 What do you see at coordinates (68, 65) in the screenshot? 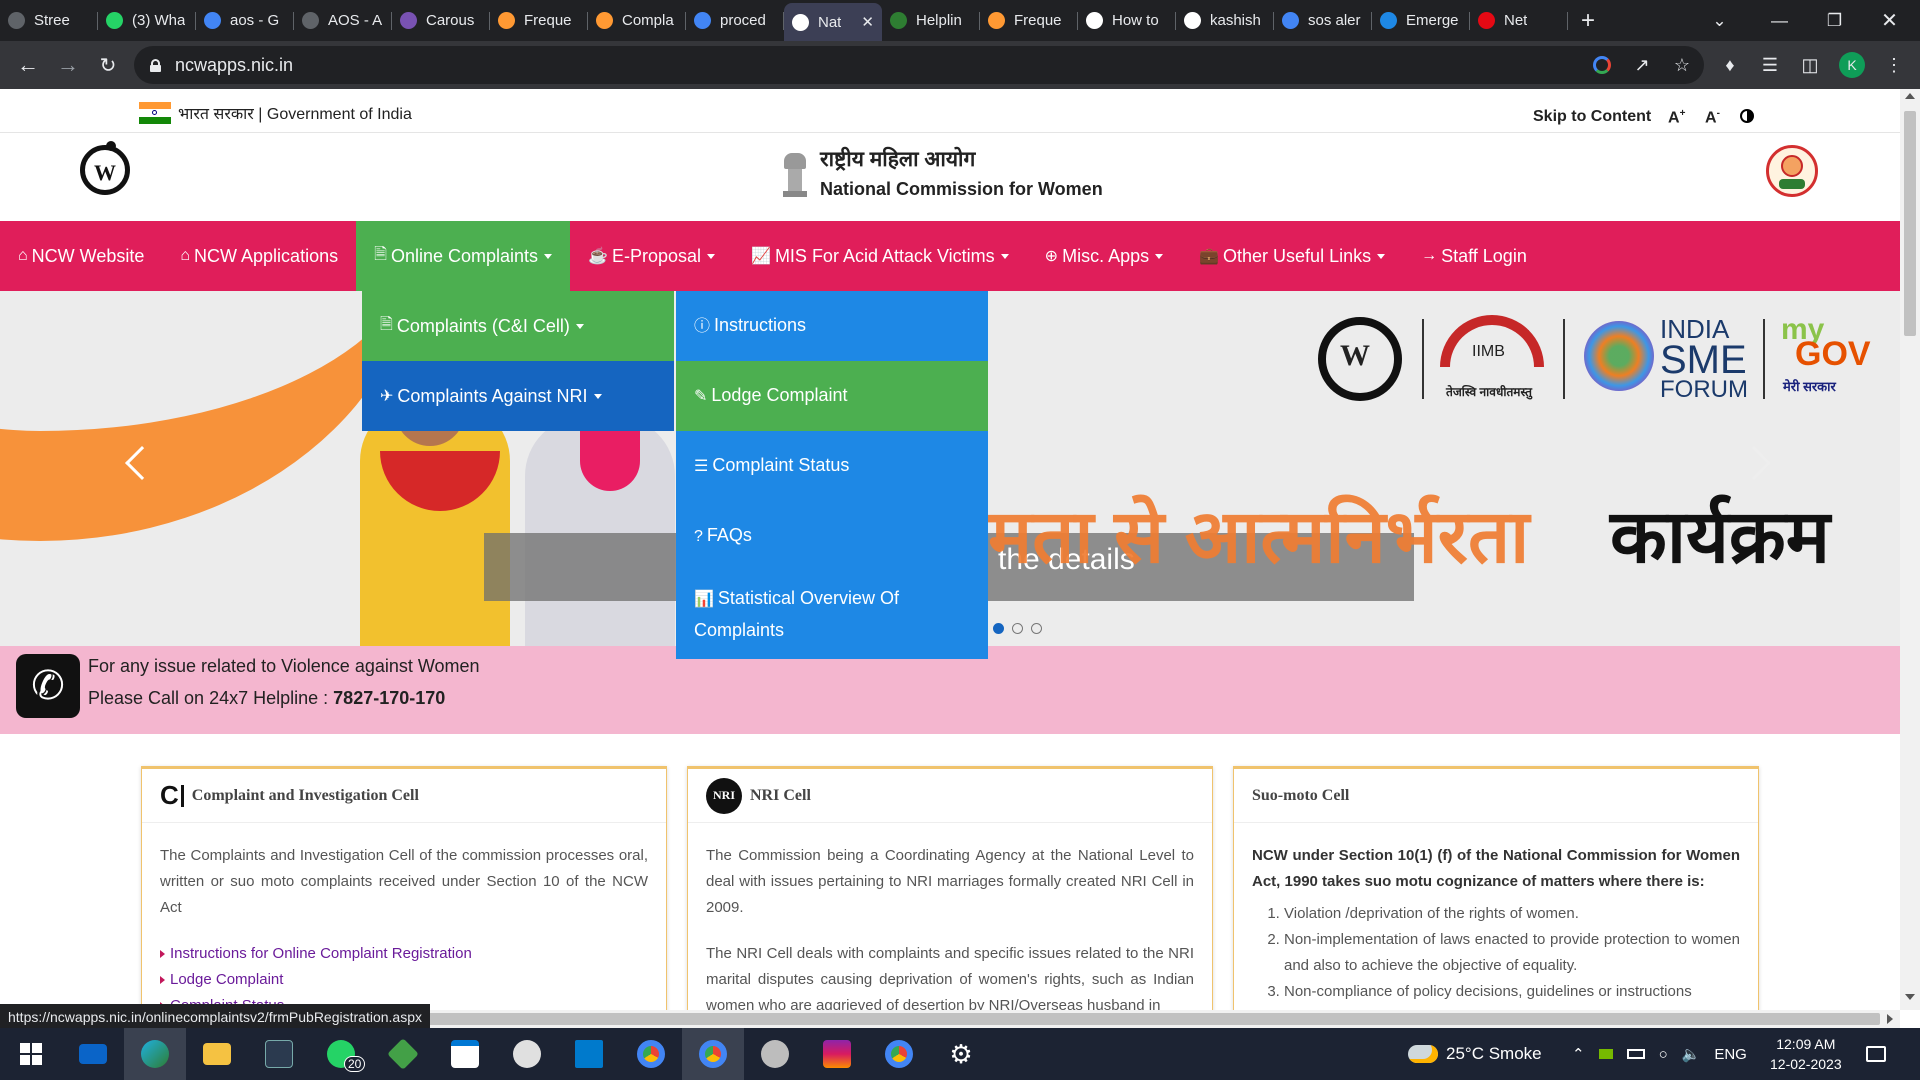
I see `forward-button: →` at bounding box center [68, 65].